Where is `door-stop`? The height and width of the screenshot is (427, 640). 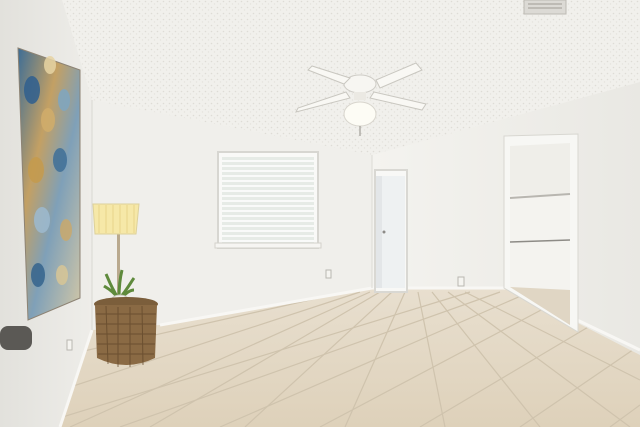
door-stop is located at coordinates (16, 338).